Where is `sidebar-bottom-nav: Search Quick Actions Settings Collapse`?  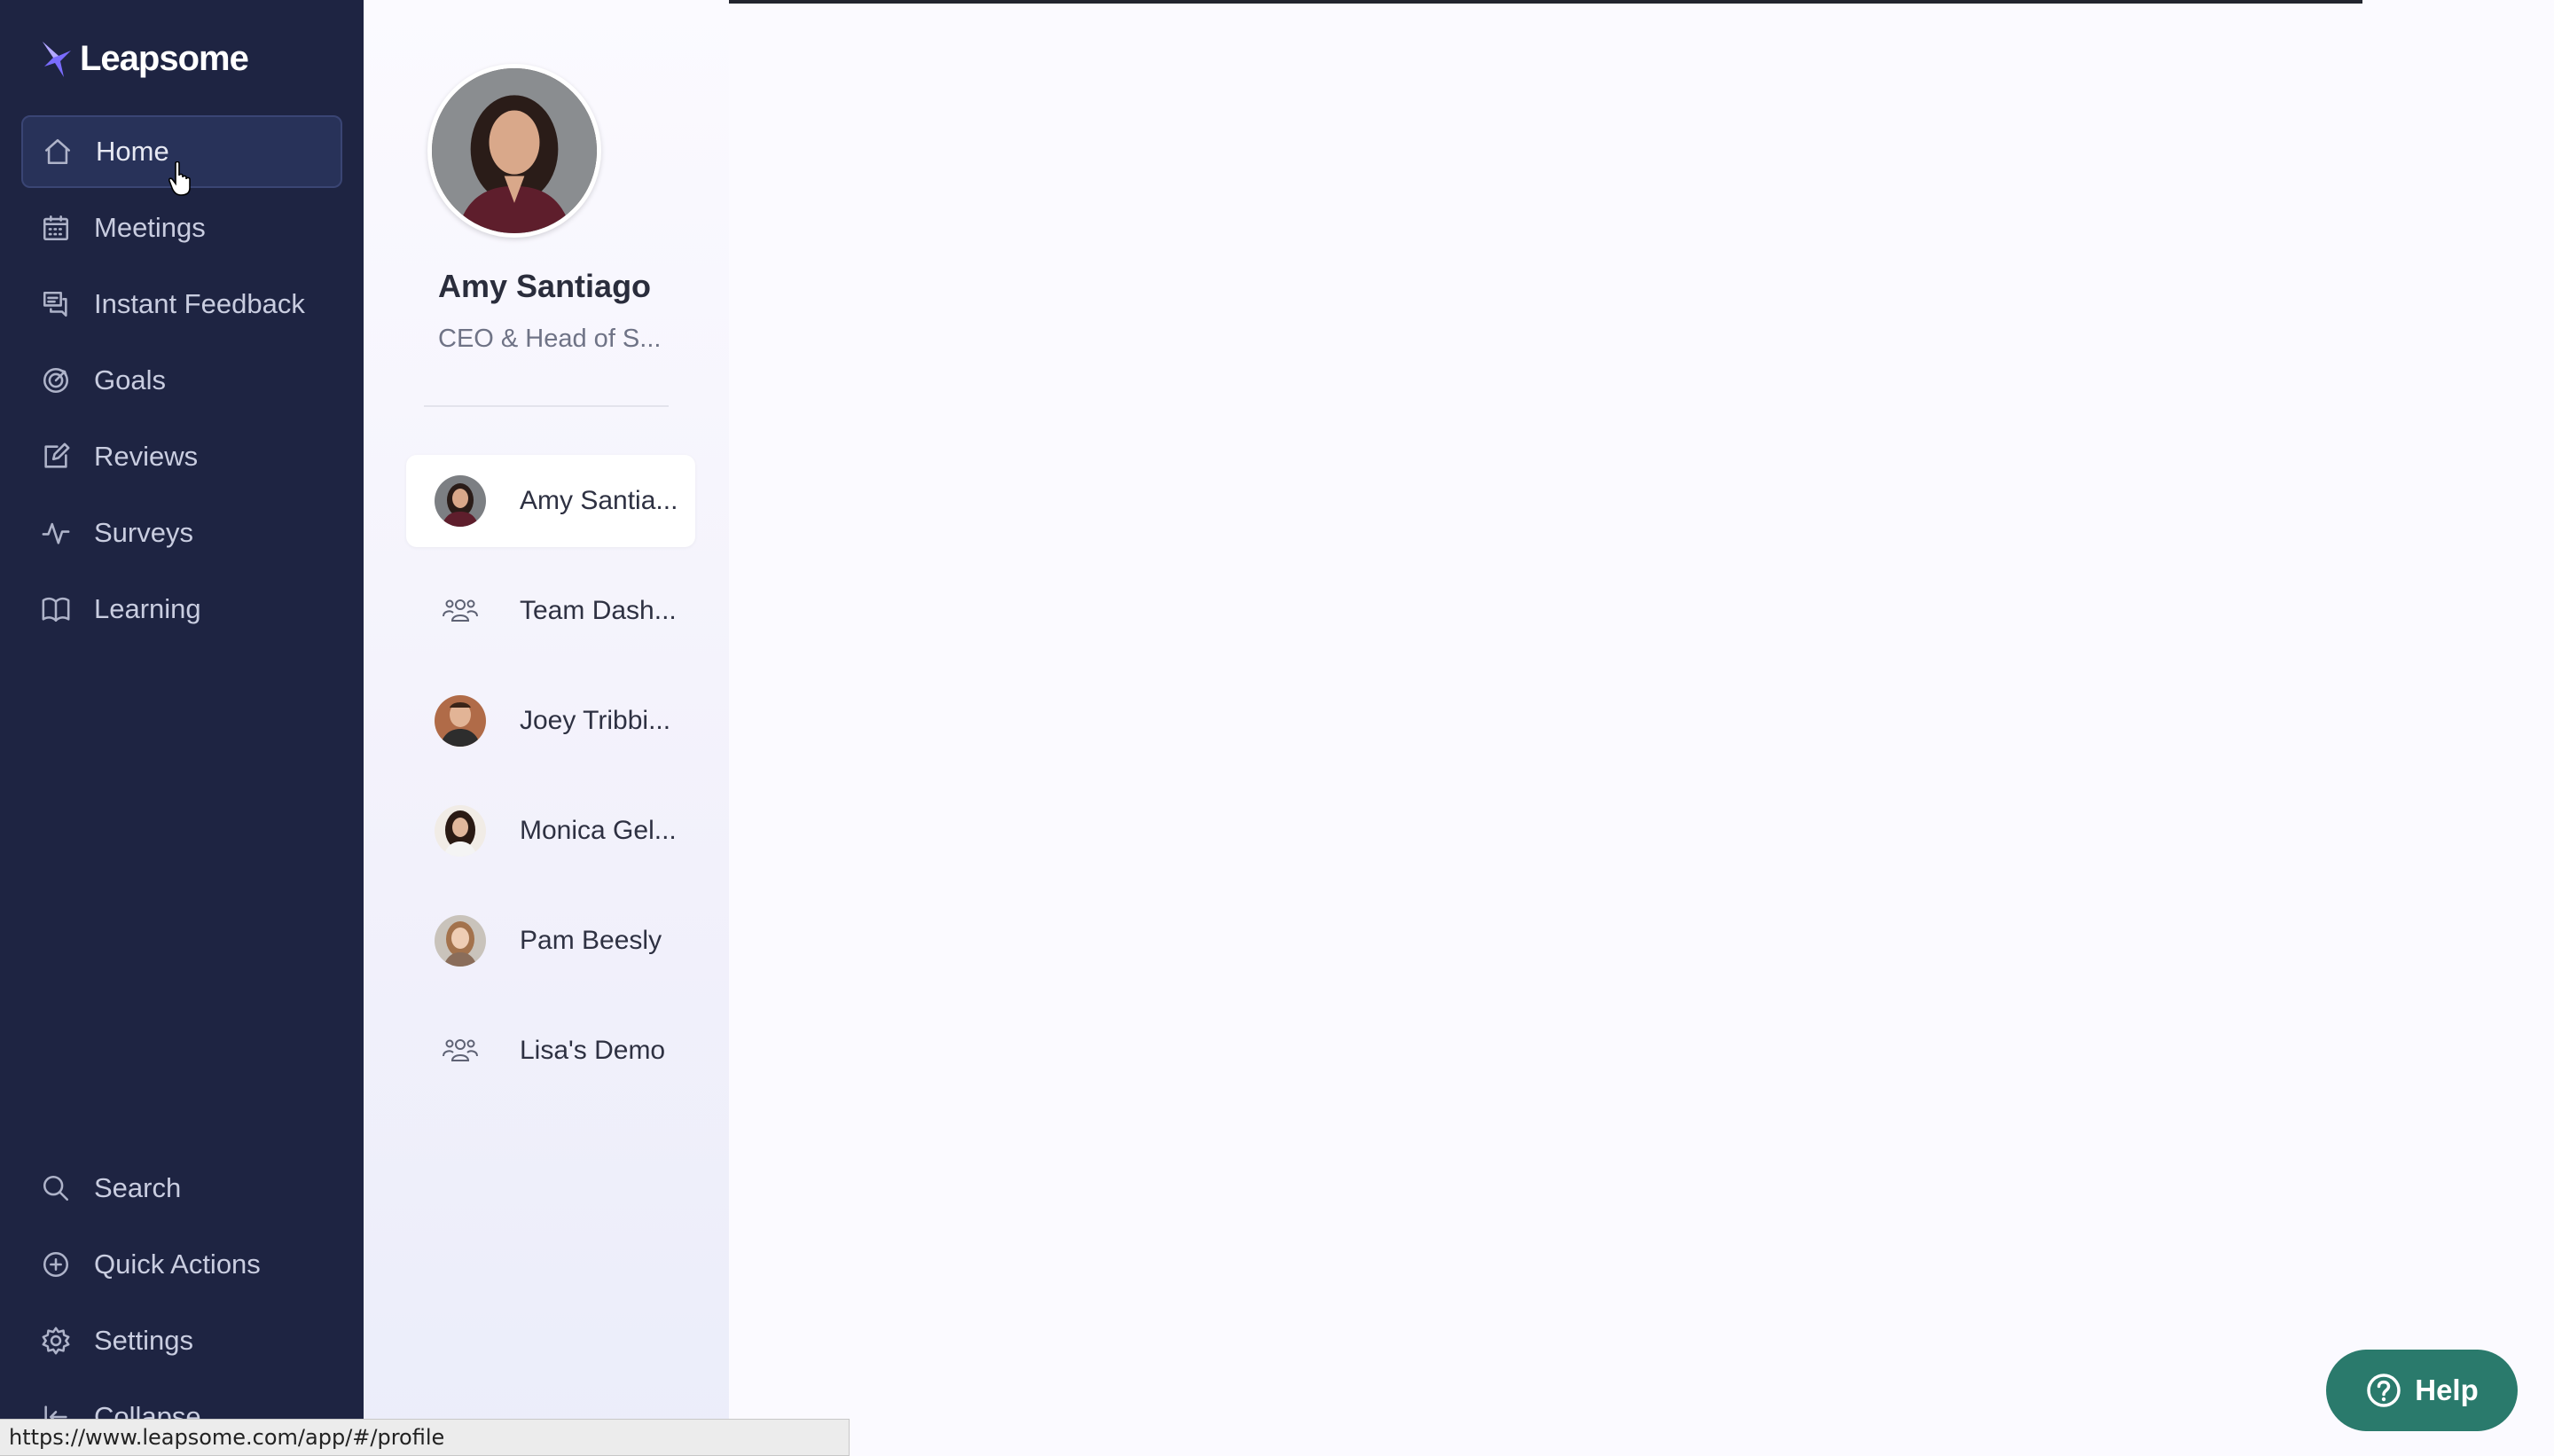 sidebar-bottom-nav: Search Quick Actions Settings Collapse is located at coordinates (181, 1304).